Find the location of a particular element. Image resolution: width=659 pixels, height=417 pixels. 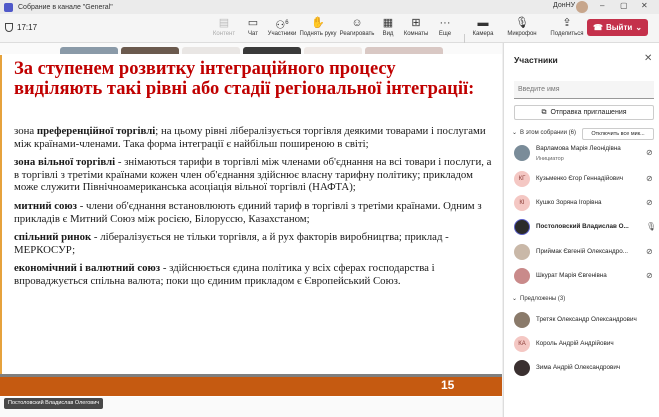

user-name: ДонНУ is located at coordinates (564, 5).